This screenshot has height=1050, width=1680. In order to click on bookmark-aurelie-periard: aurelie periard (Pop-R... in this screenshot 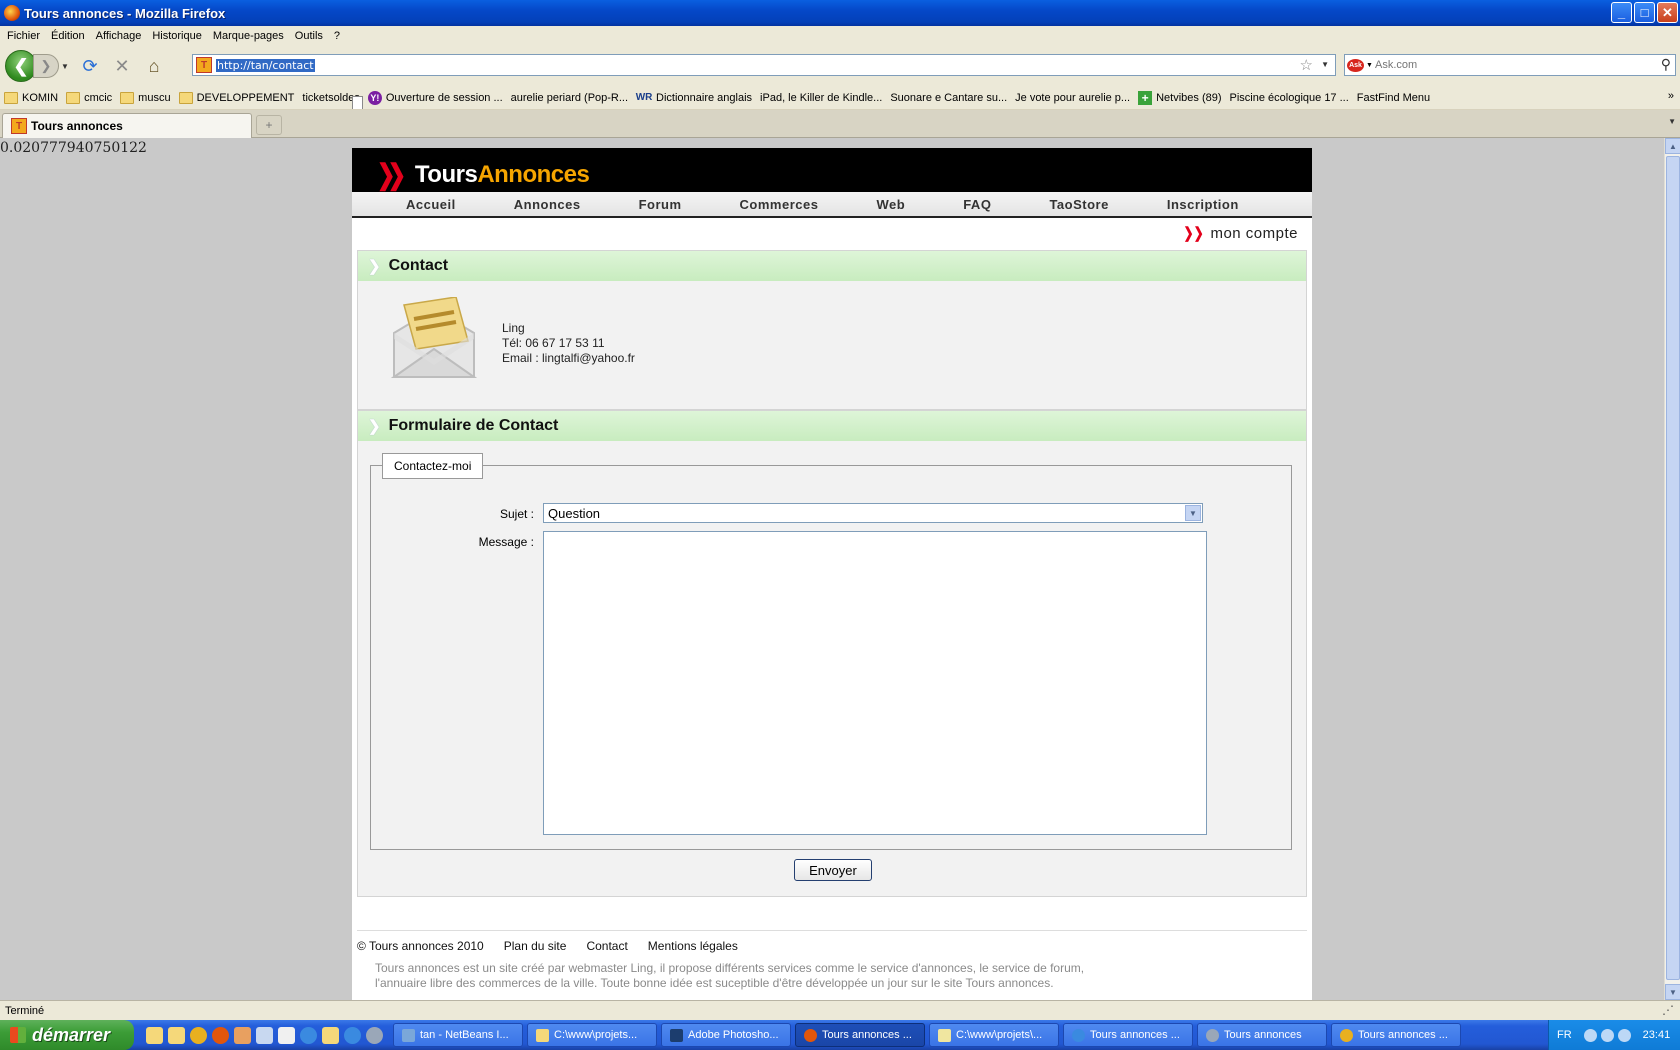, I will do `click(490, 100)`.